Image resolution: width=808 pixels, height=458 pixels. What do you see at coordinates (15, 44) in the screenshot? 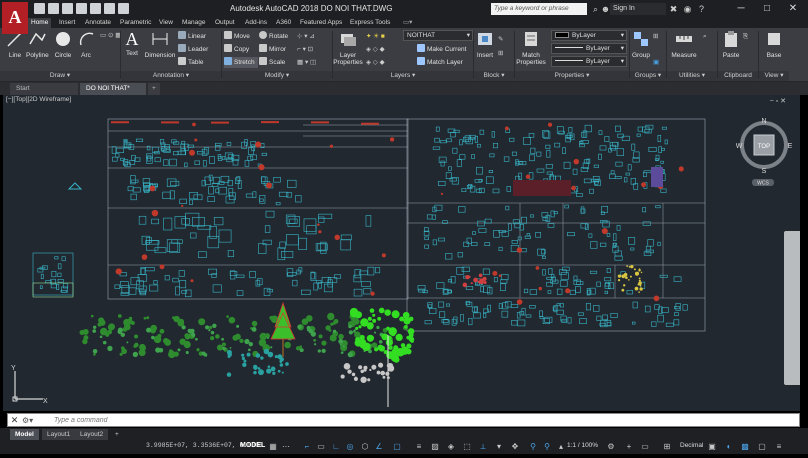
I see `line-button: Line` at bounding box center [15, 44].